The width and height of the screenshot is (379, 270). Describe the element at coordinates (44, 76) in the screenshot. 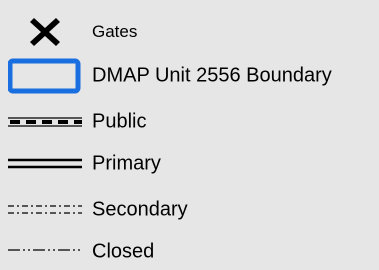

I see `boundary-box-icon` at that location.